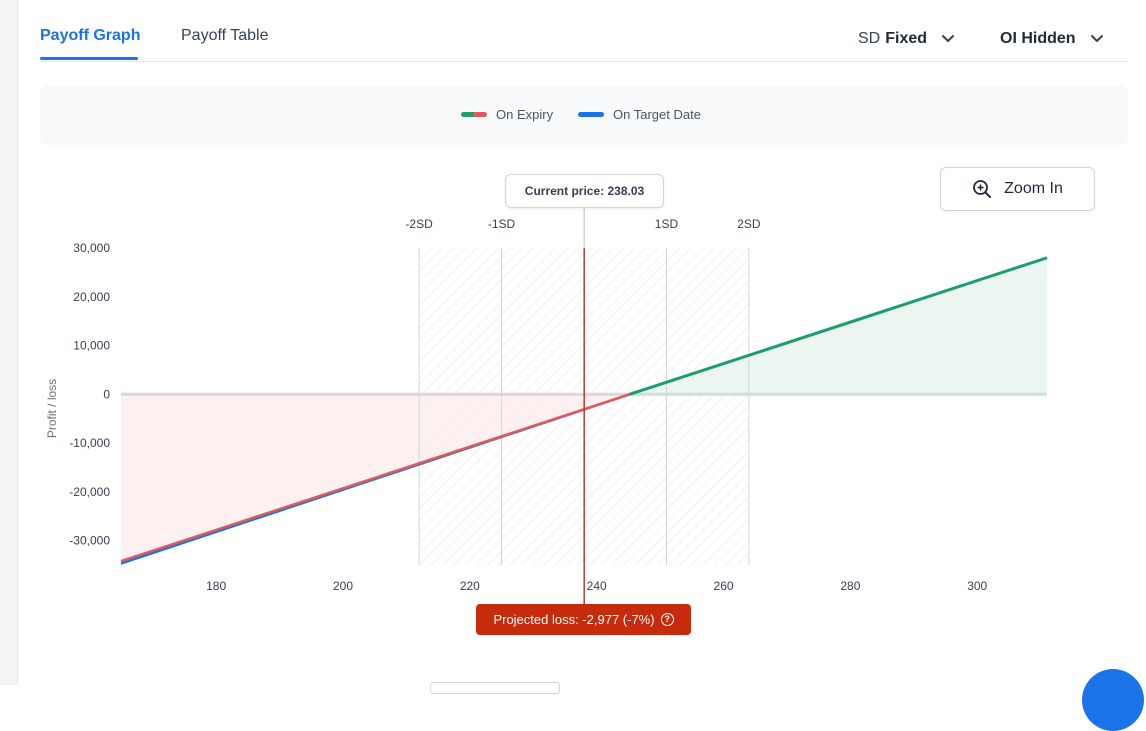 The height and width of the screenshot is (731, 1146). I want to click on sd-label-0: -2SD, so click(419, 224).